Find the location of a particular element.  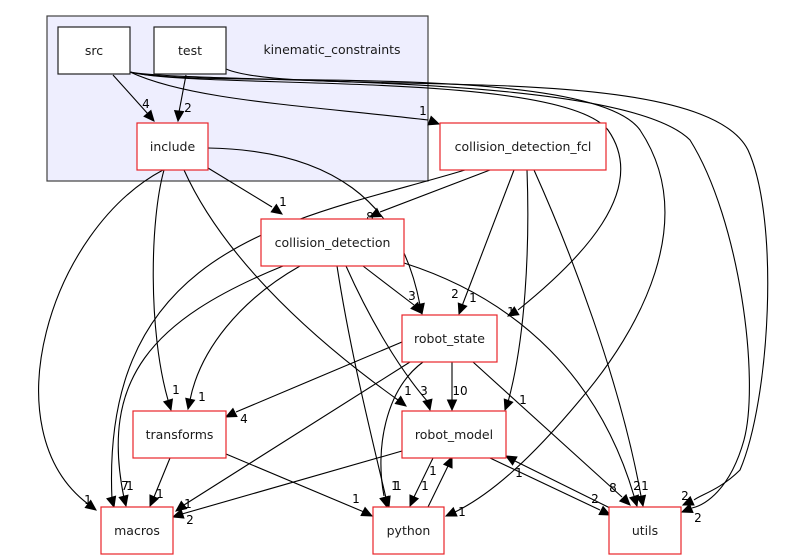

node-python: python is located at coordinates (408, 530).